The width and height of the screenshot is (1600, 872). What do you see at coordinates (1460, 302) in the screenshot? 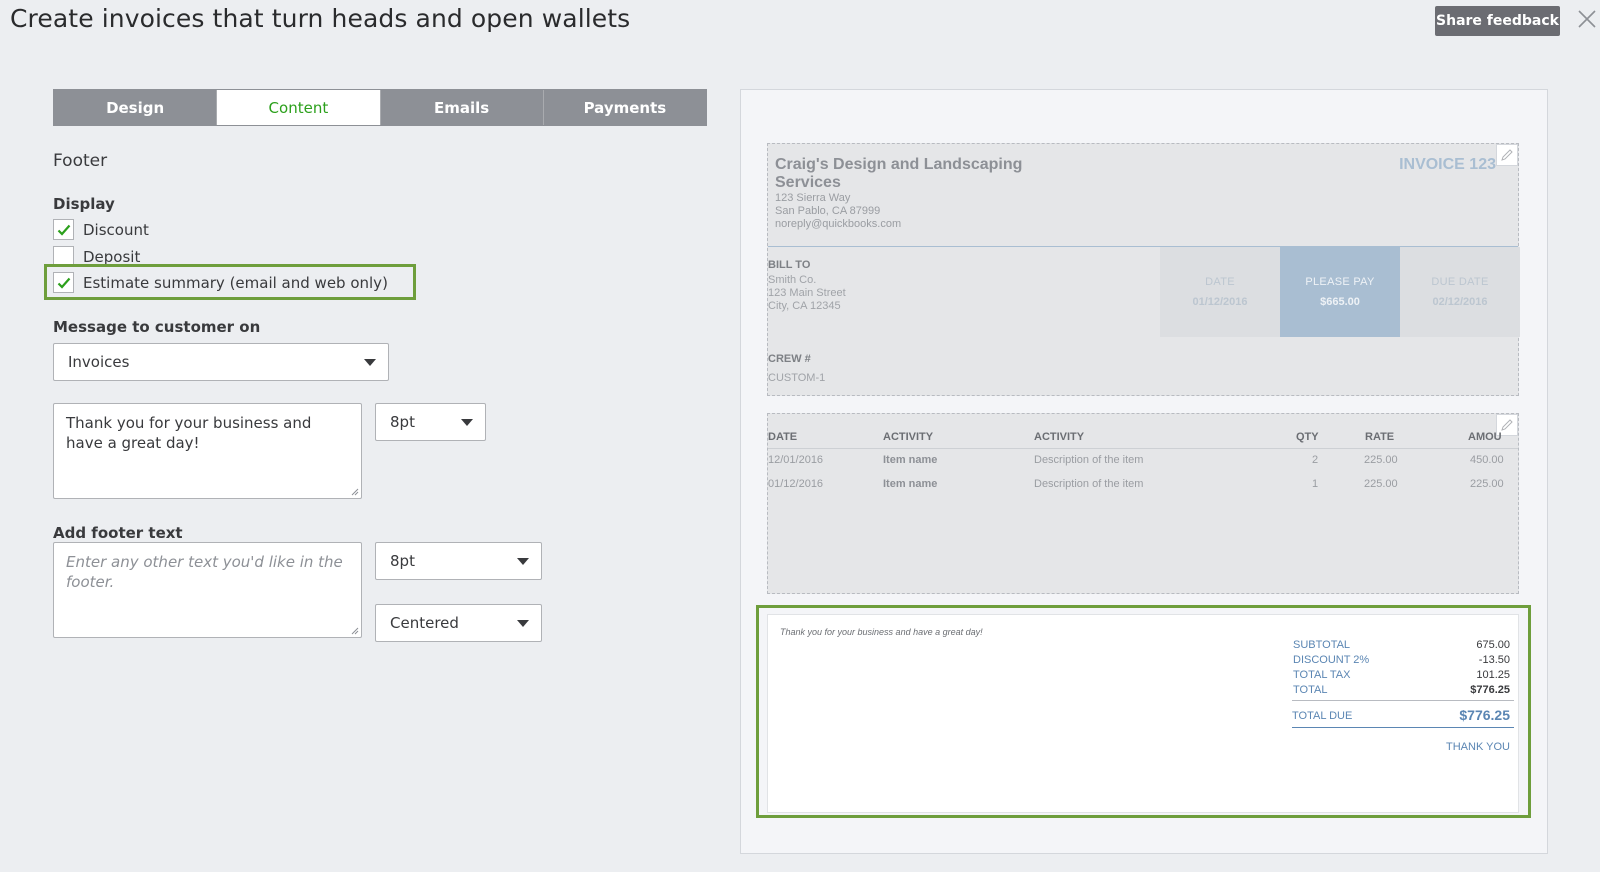
I see `summary-due-date-value: 02/12/2016` at bounding box center [1460, 302].